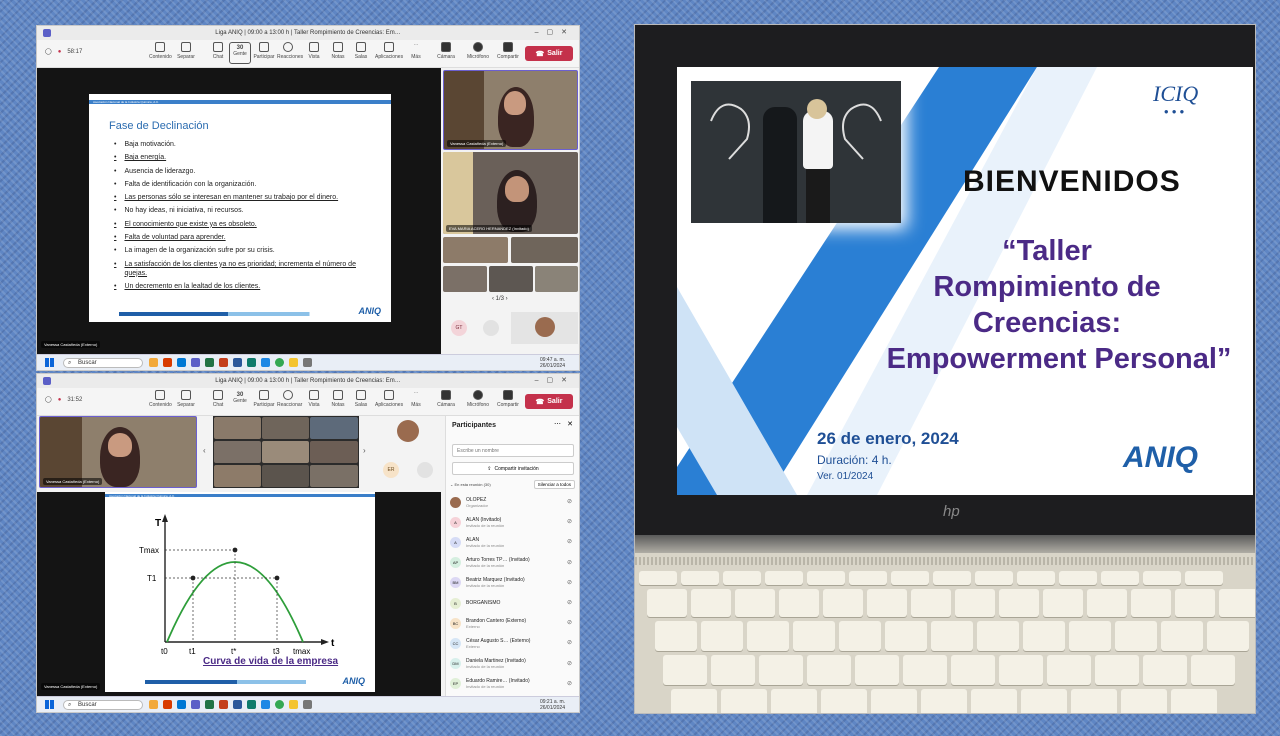 The height and width of the screenshot is (736, 1280). Describe the element at coordinates (470, 484) in the screenshot. I see `in-meeting-section: ⌄ En esta reunión (30)` at that location.